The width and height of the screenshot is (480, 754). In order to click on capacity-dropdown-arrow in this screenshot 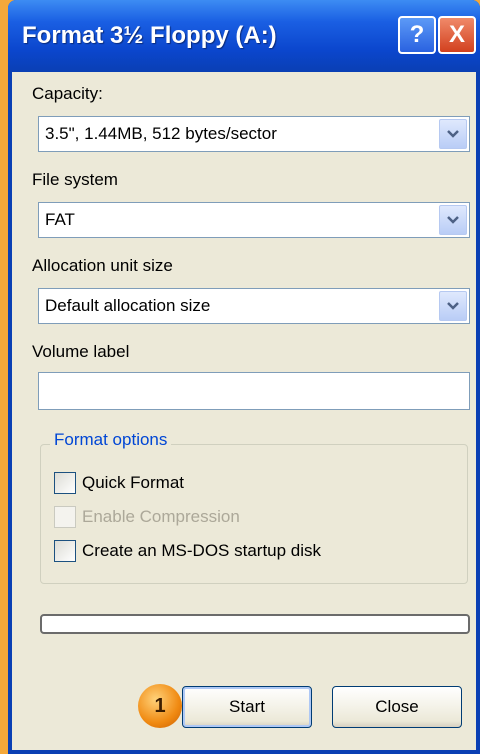, I will do `click(453, 134)`.